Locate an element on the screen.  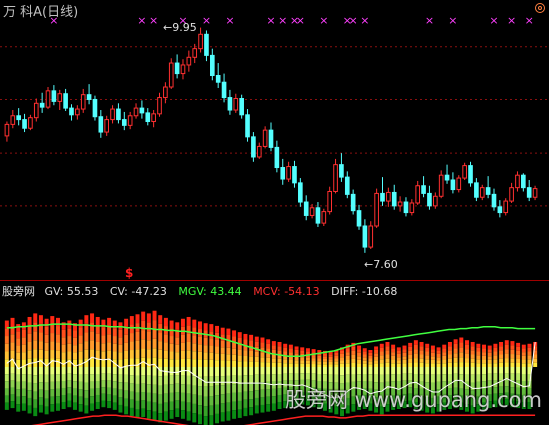
signal-cross-13: × is located at coordinates (364, 20).